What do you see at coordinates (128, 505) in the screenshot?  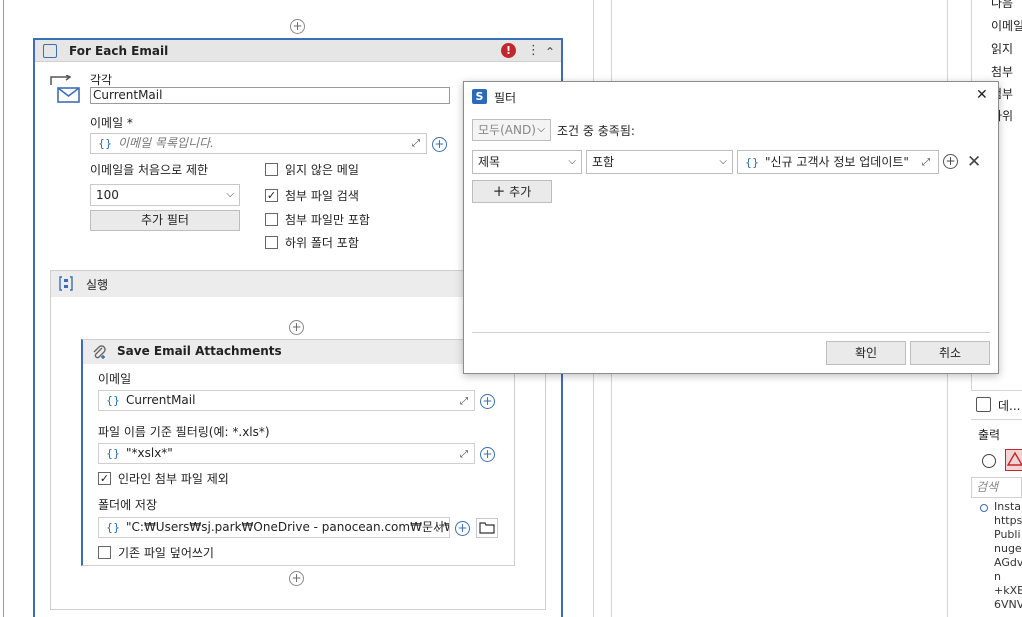 I see `save-folder-label: 폴더에 저장` at bounding box center [128, 505].